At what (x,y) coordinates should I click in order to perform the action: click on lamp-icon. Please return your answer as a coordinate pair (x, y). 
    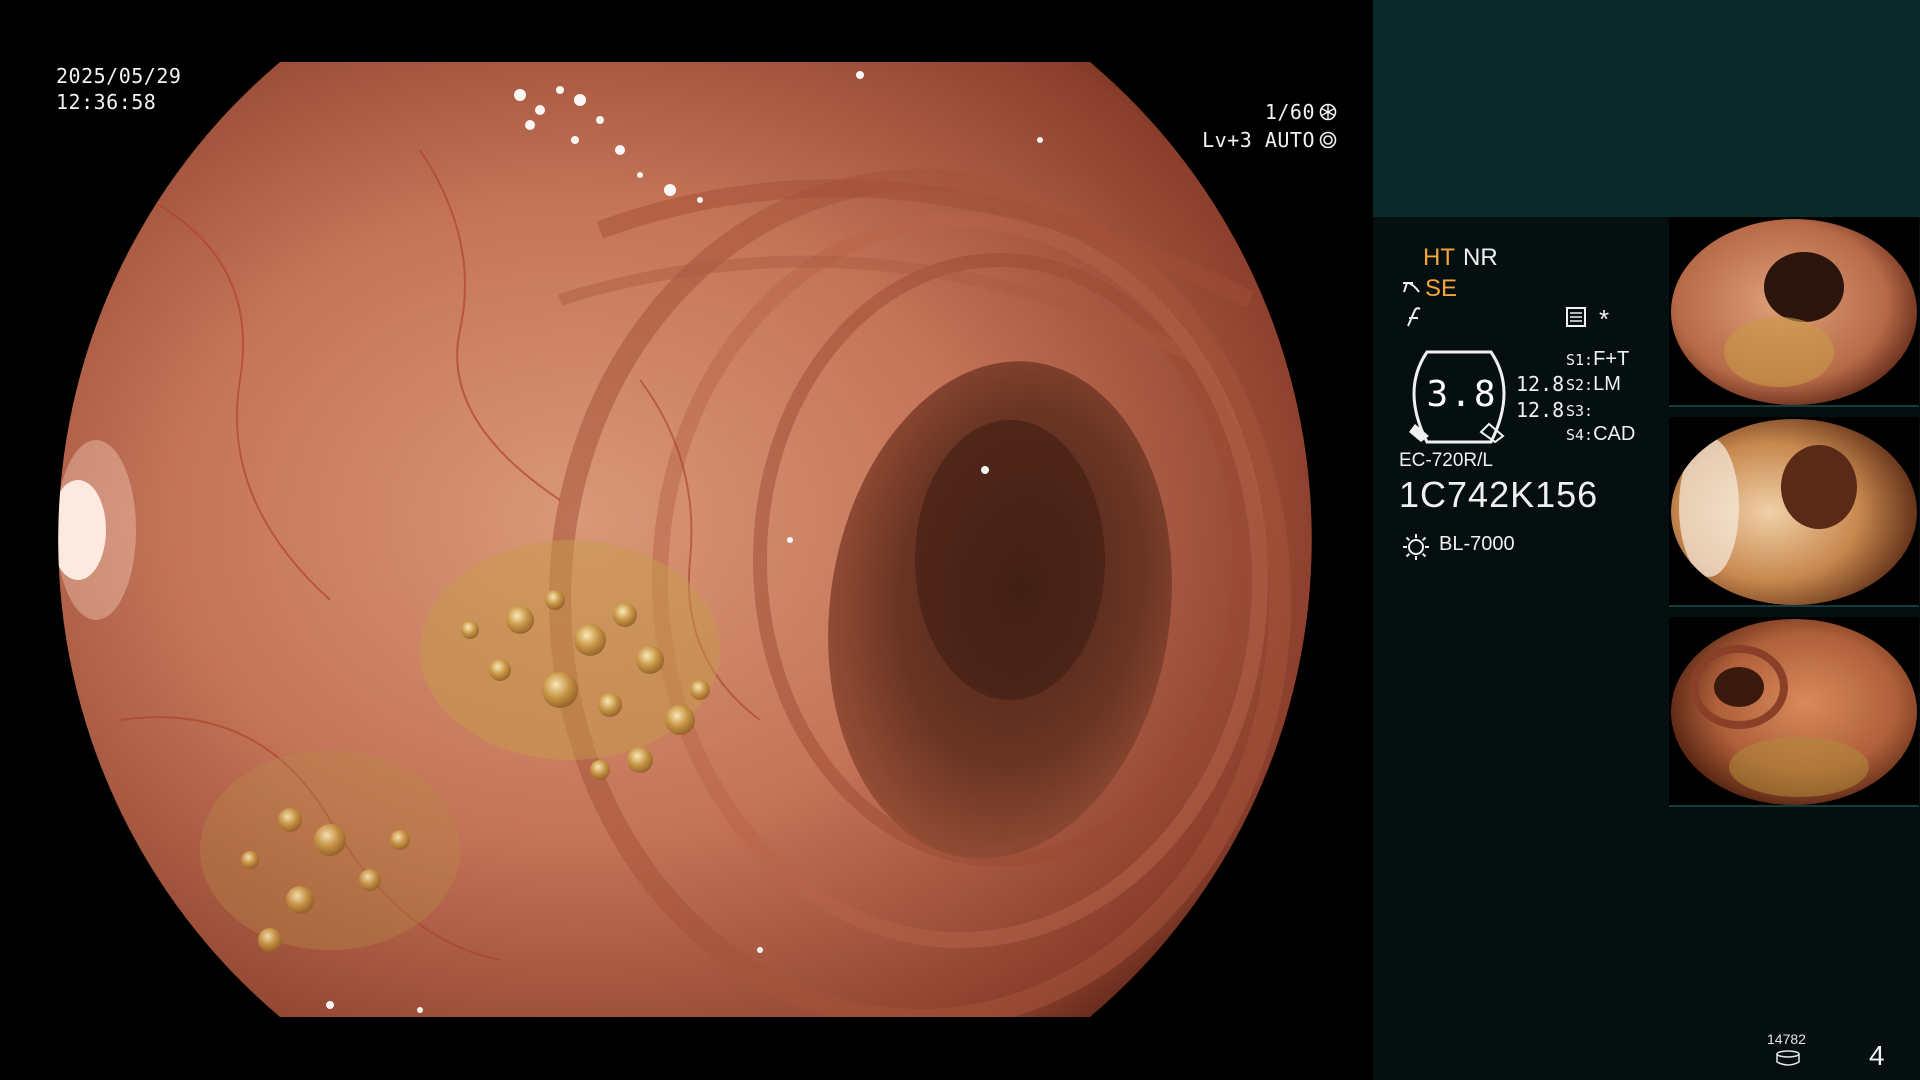
    Looking at the image, I should click on (1416, 547).